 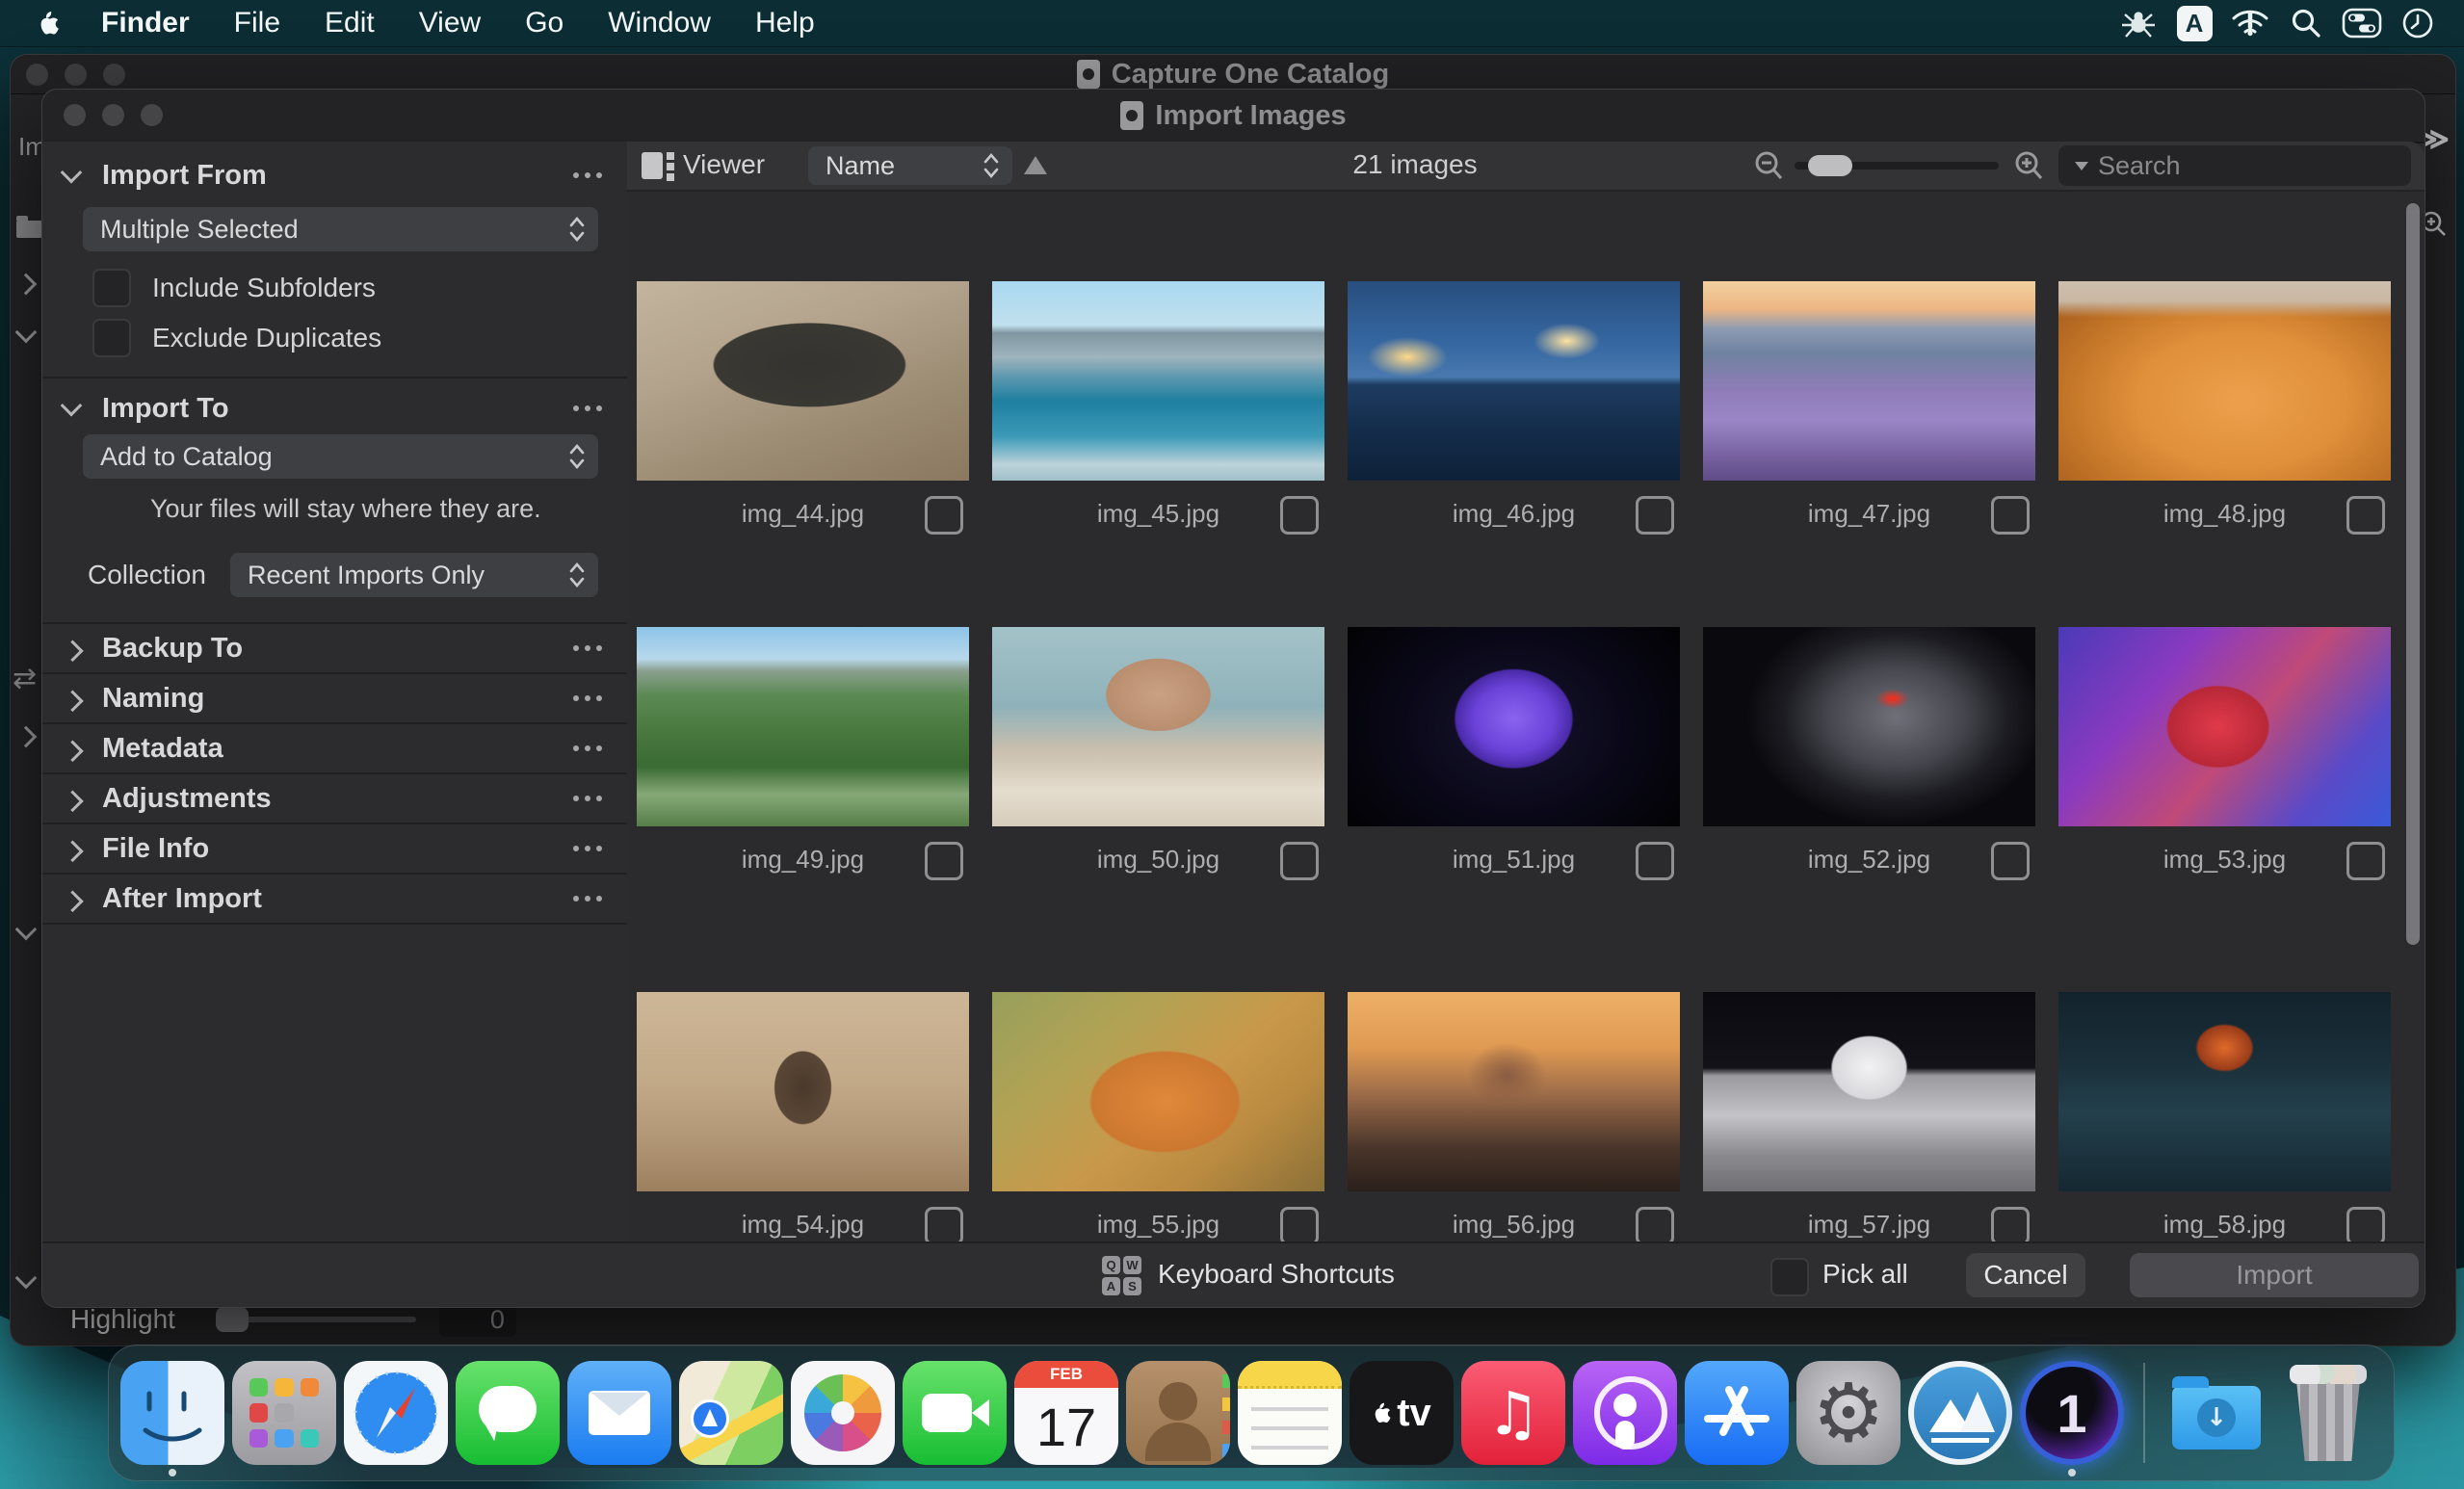 I want to click on dock-music-icon: ♫, so click(x=1513, y=1413).